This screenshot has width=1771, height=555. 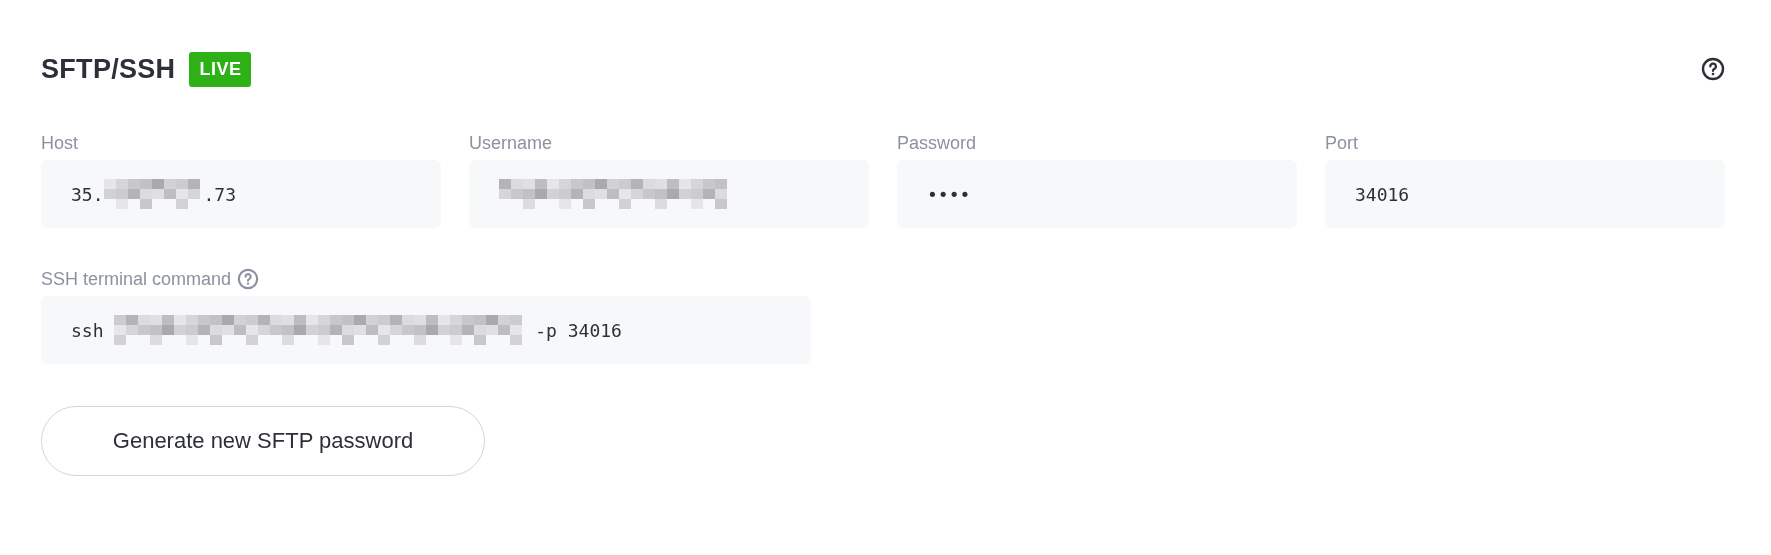 I want to click on input-field: 35. .73, so click(x=241, y=194).